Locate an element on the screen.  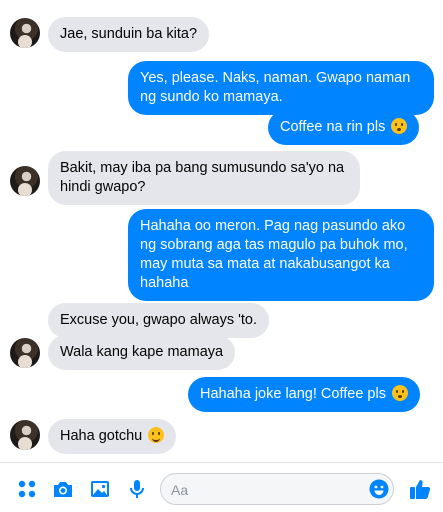
message-bubble-outgoing: Hahaha joke lang! Coffee pls is located at coordinates (304, 394).